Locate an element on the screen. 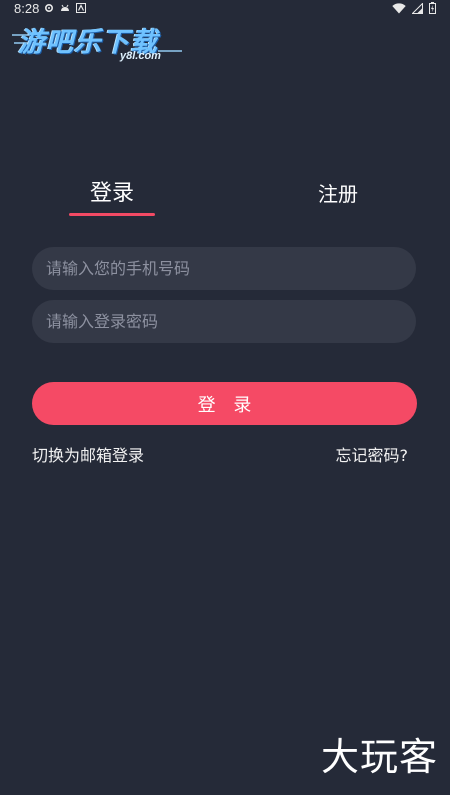 This screenshot has width=450, height=795. phone-number-input is located at coordinates (224, 268).